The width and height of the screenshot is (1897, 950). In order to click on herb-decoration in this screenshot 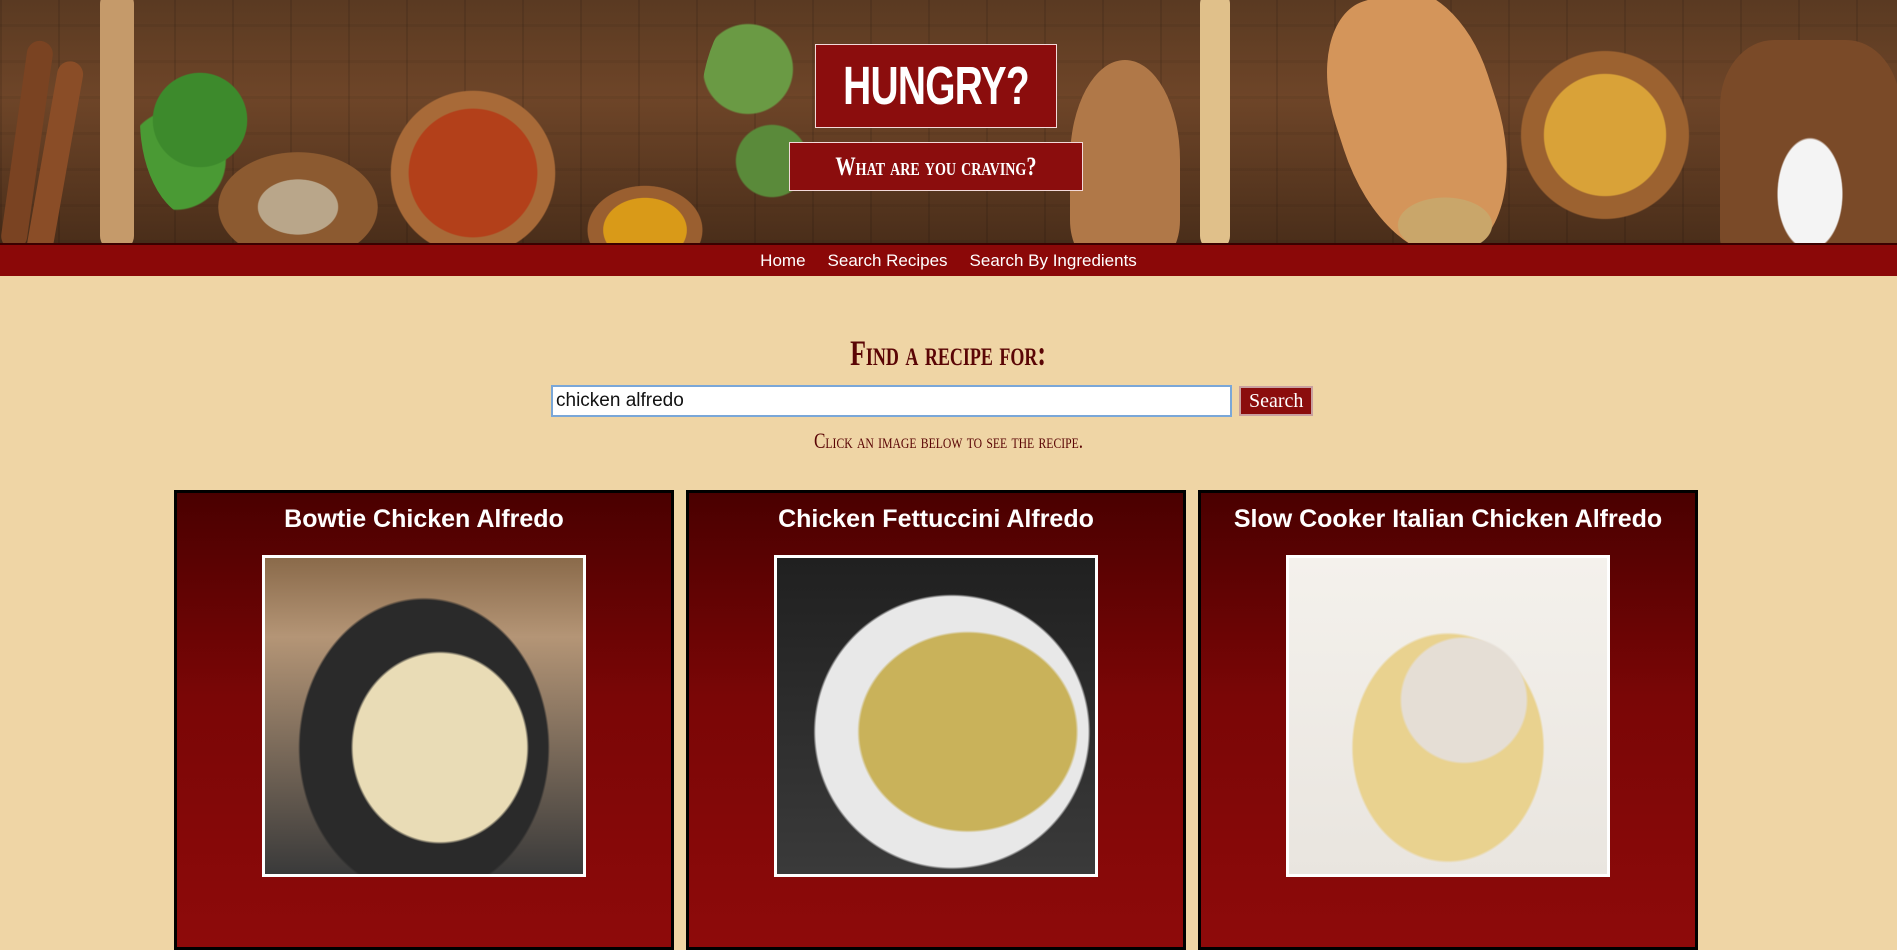, I will do `click(760, 115)`.